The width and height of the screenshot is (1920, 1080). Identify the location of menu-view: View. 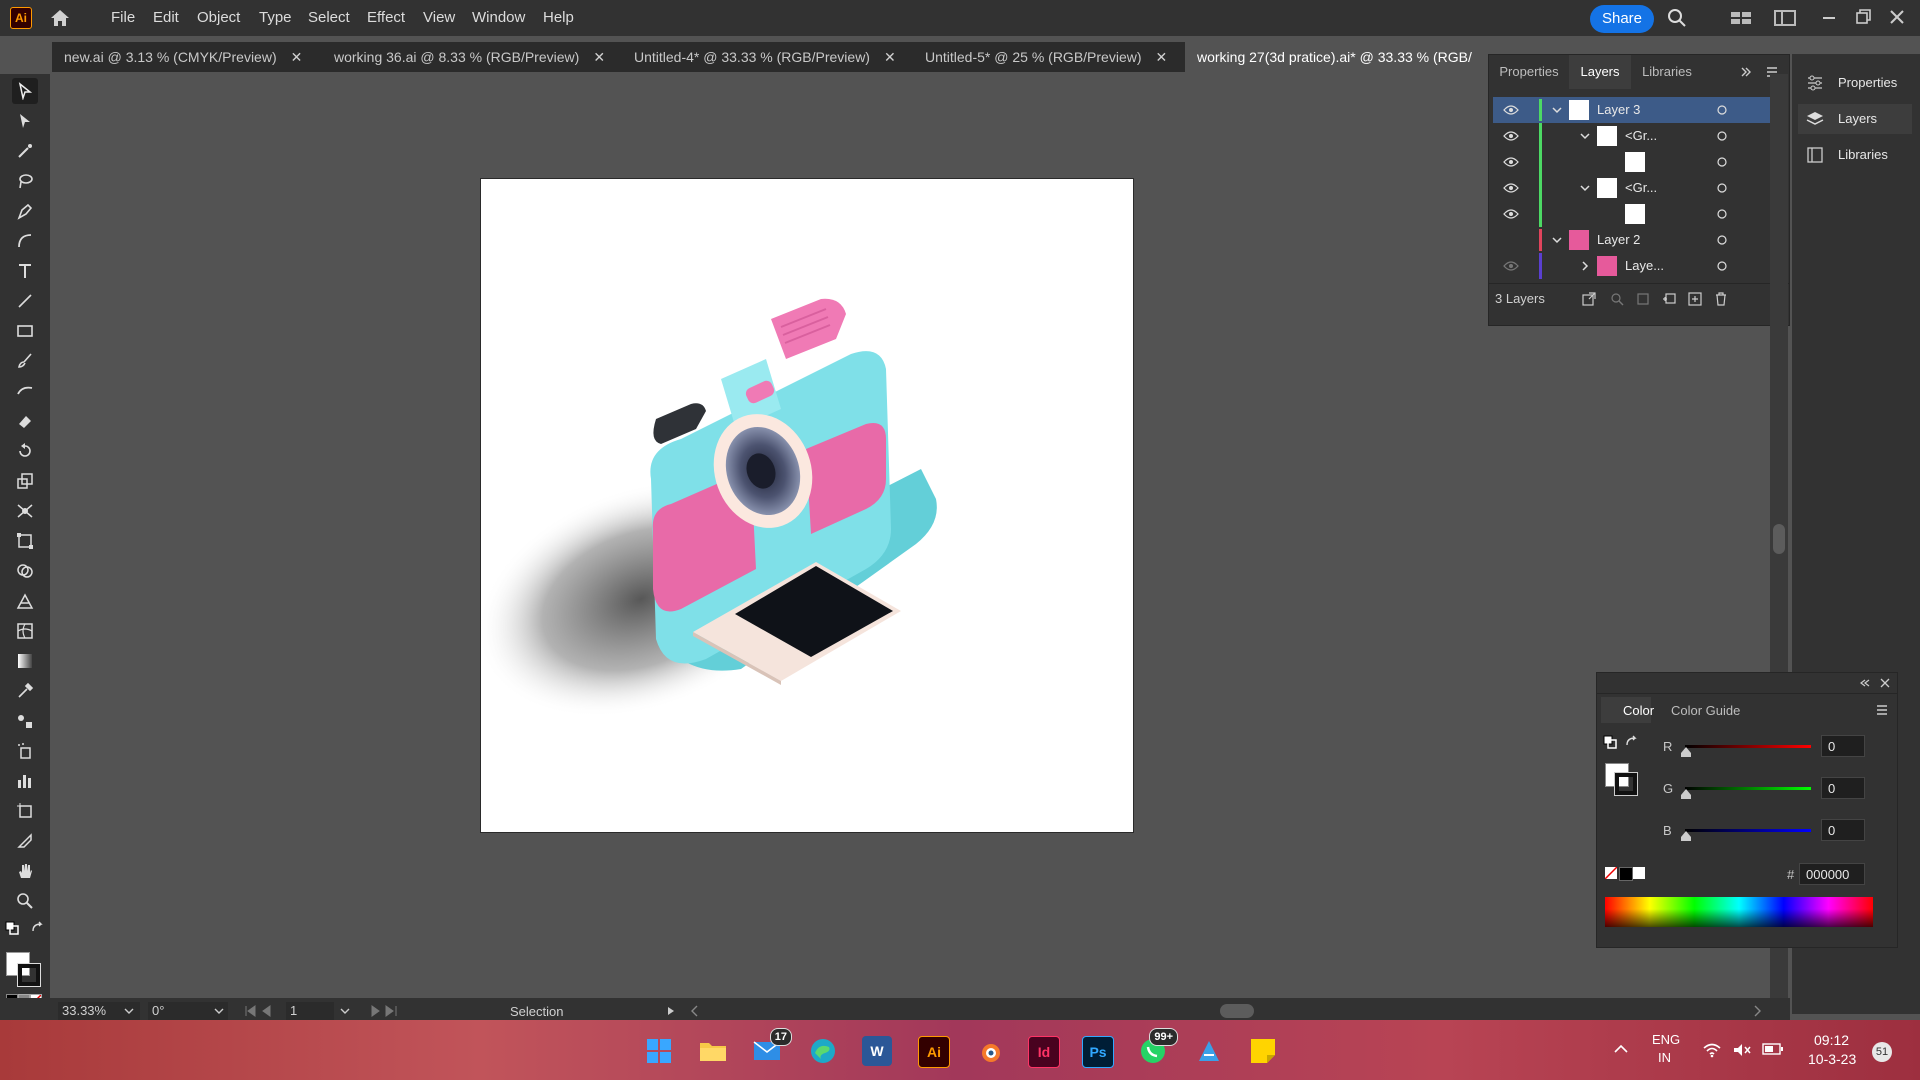
(439, 18).